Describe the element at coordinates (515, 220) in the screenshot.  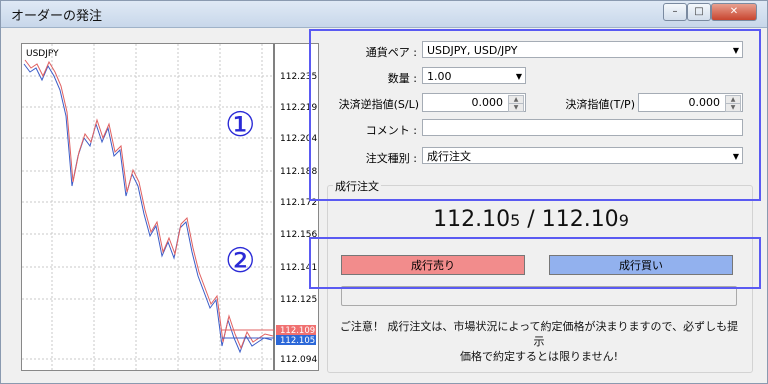
I see `bid-price-last-digit: 5` at that location.